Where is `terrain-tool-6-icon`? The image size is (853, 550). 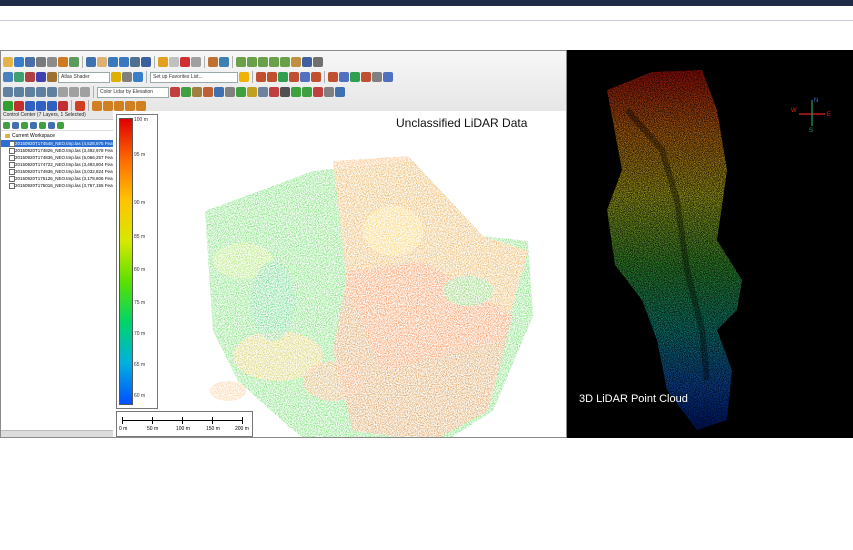 terrain-tool-6-icon is located at coordinates (296, 62).